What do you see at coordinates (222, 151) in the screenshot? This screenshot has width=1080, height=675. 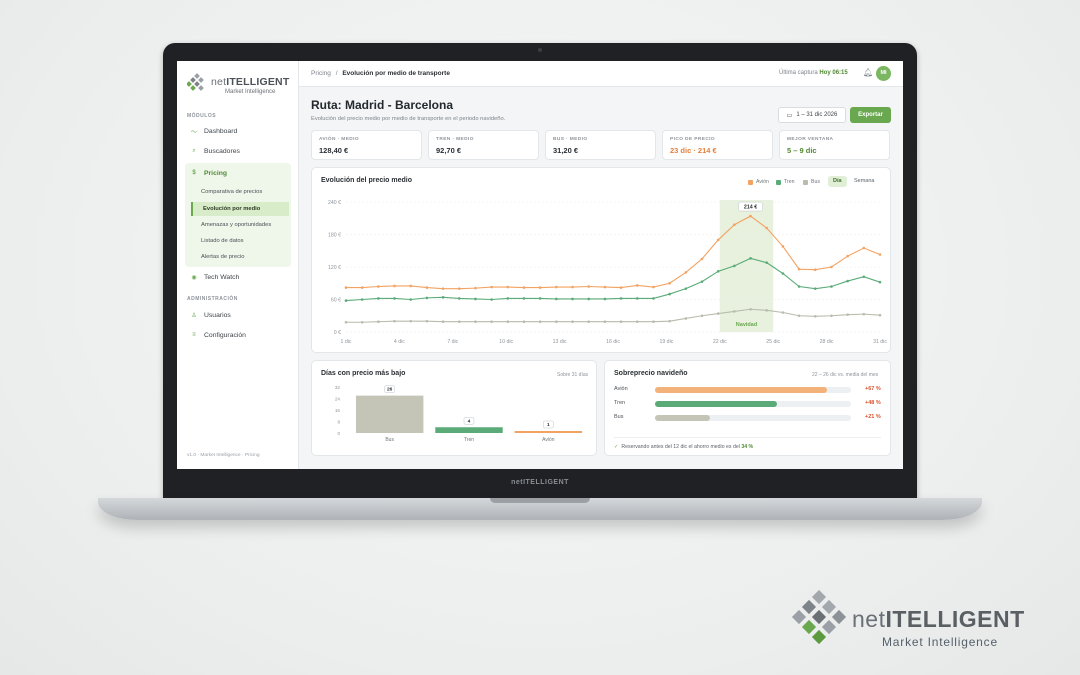 I see `sidebar-item-label: Buscadores` at bounding box center [222, 151].